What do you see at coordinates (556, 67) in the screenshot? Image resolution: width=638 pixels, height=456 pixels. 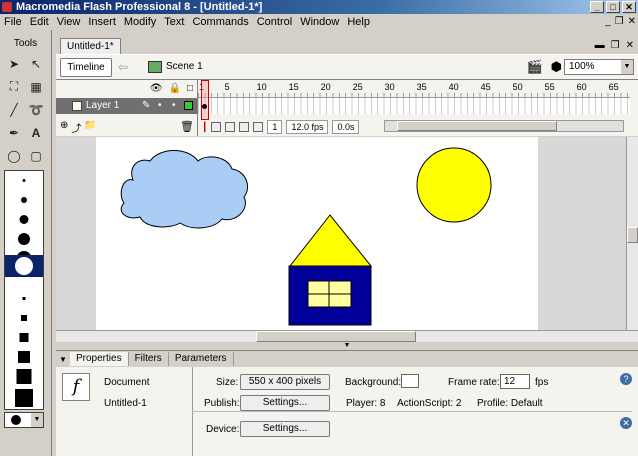 I see `edit-symbols-icon: ⬢` at bounding box center [556, 67].